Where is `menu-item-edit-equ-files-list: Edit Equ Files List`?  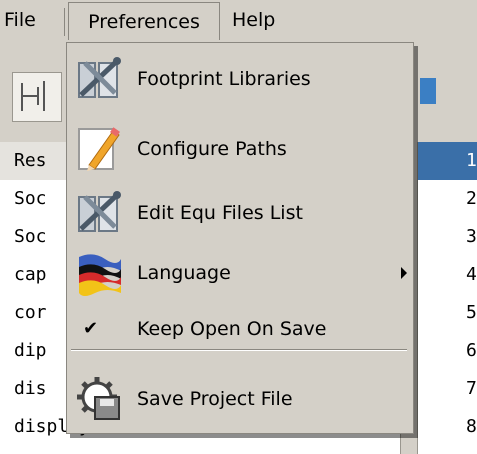
menu-item-edit-equ-files-list: Edit Equ Files List is located at coordinates (240, 213).